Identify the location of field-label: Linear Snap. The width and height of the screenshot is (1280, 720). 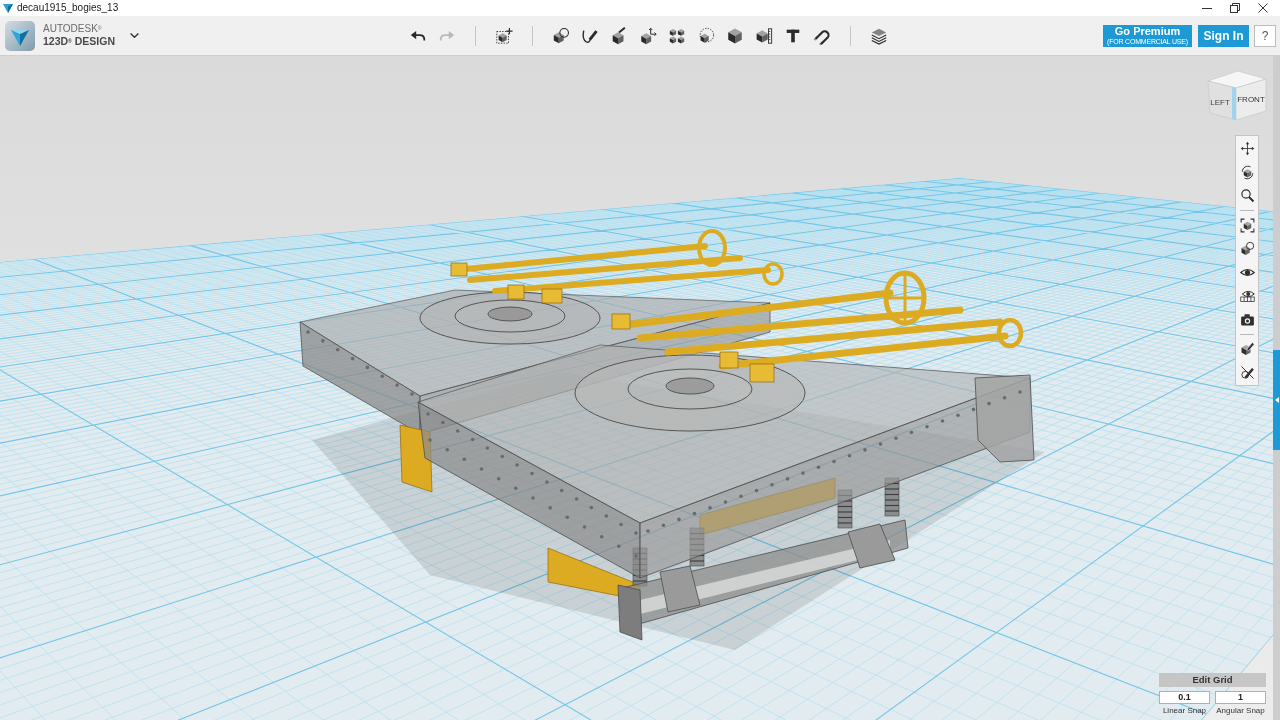
(1184, 711).